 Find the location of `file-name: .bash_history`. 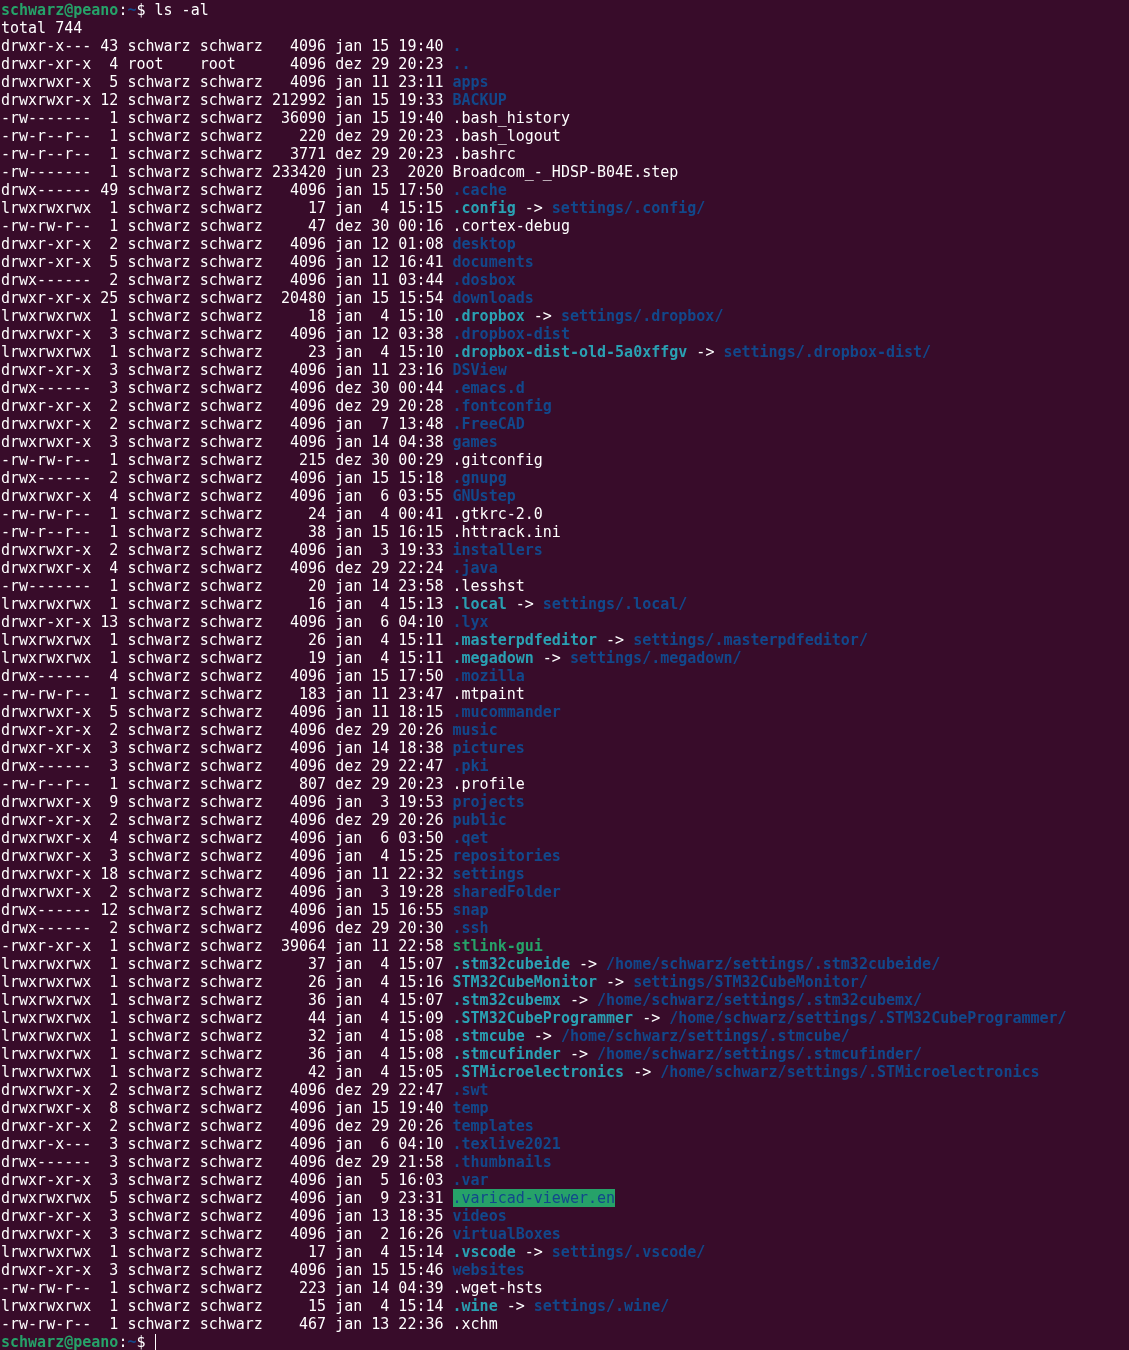

file-name: .bash_history is located at coordinates (511, 118).